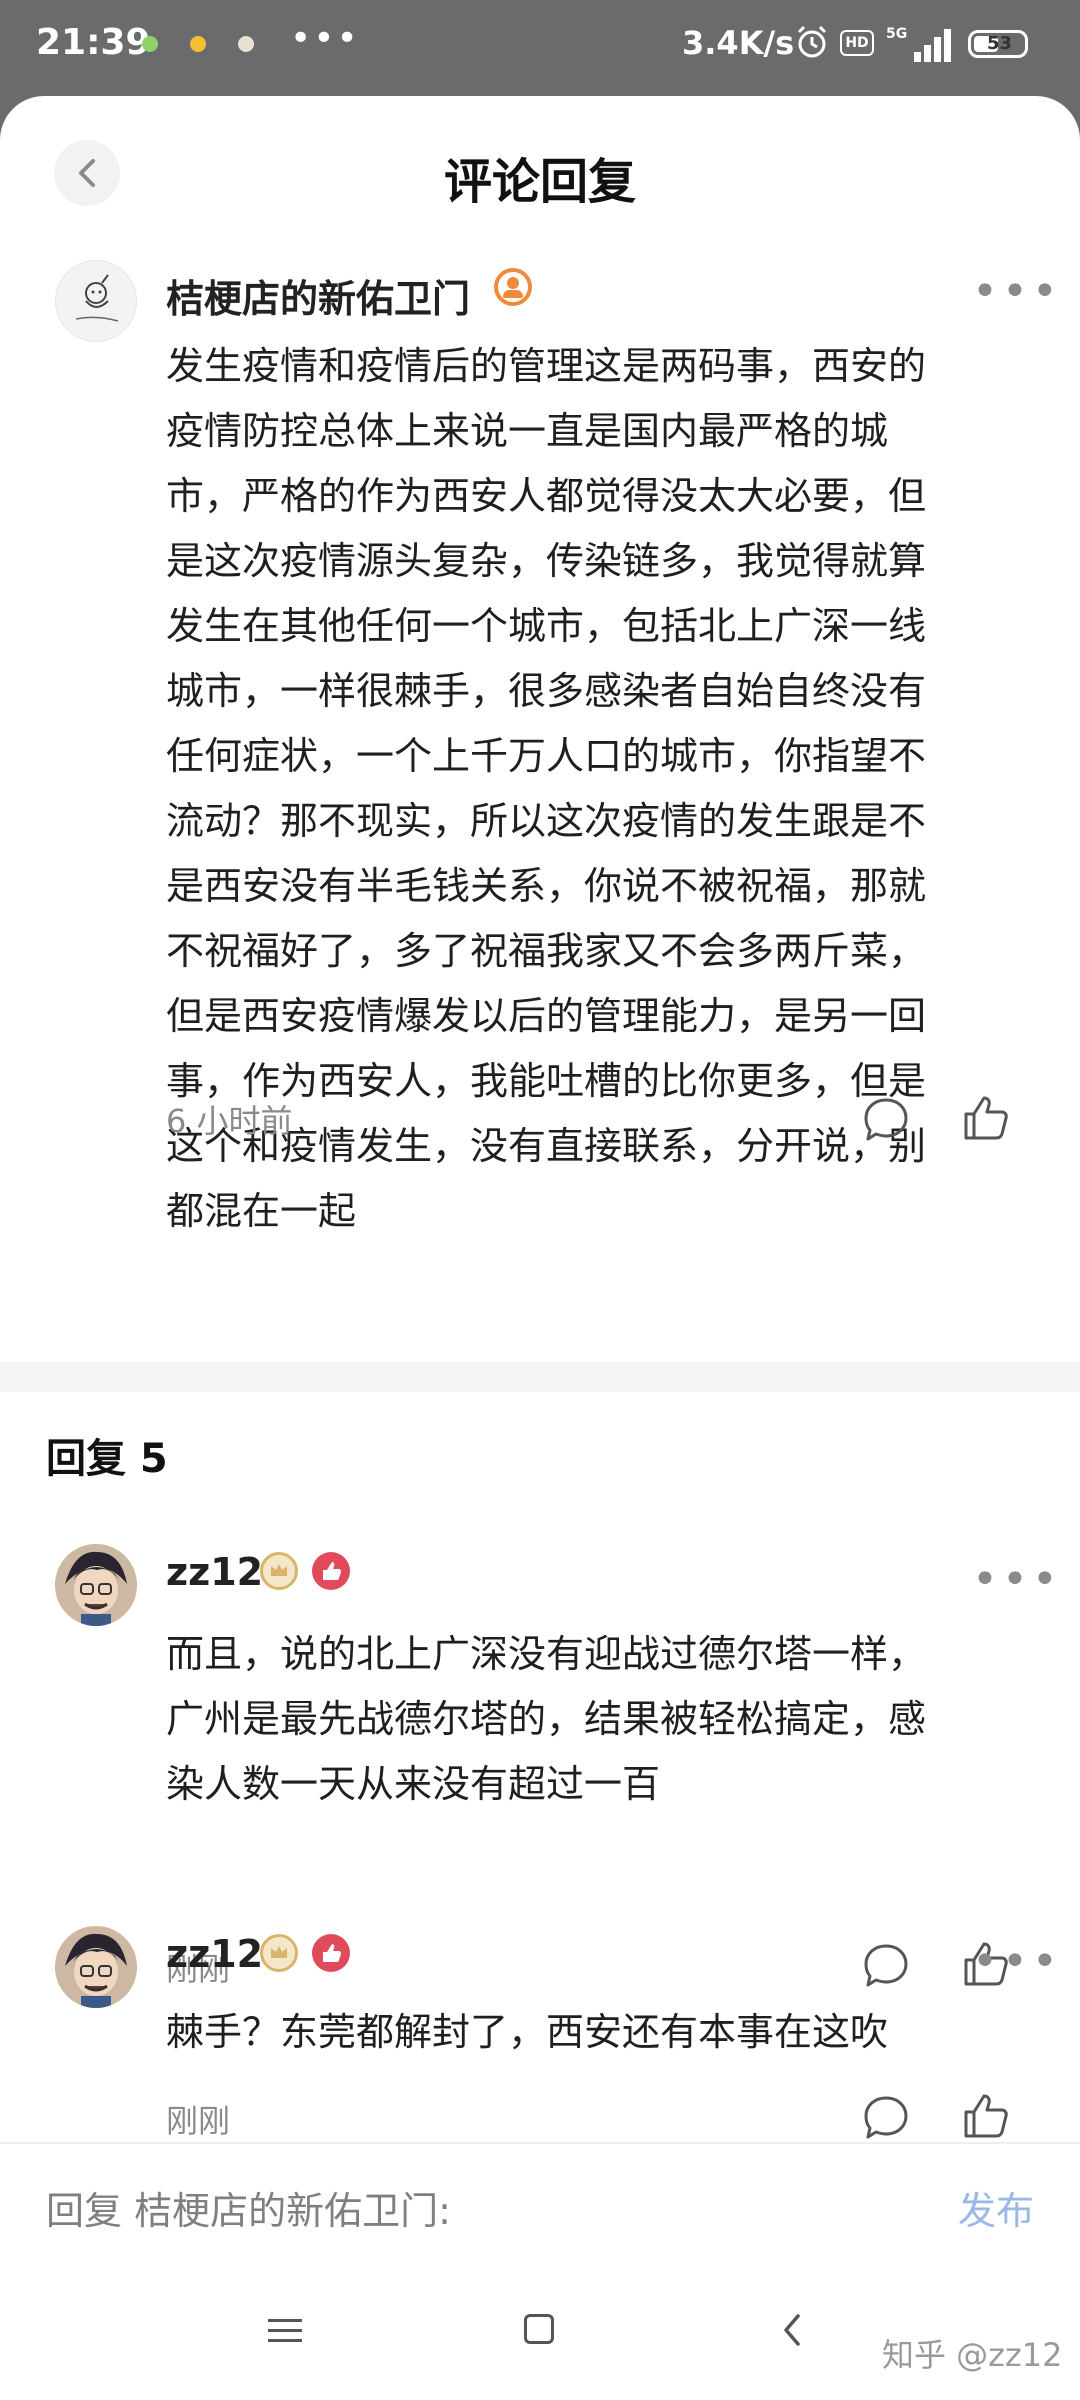 This screenshot has width=1080, height=2400. What do you see at coordinates (972, 2355) in the screenshot?
I see `watermark: 知乎 @zz12` at bounding box center [972, 2355].